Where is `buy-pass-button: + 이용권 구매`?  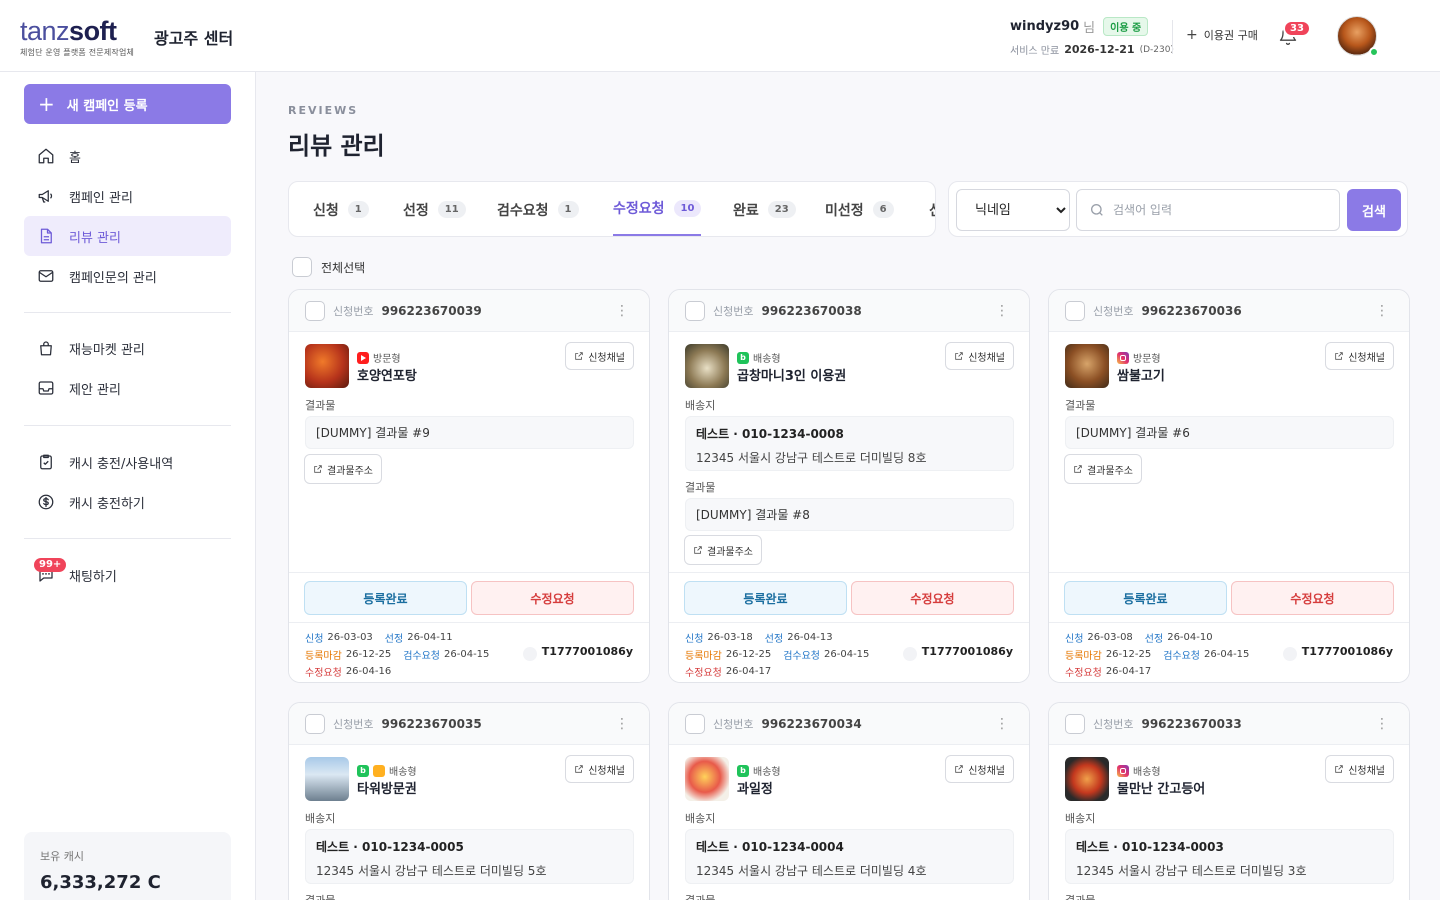
buy-pass-button: + 이용권 구매 is located at coordinates (1222, 35).